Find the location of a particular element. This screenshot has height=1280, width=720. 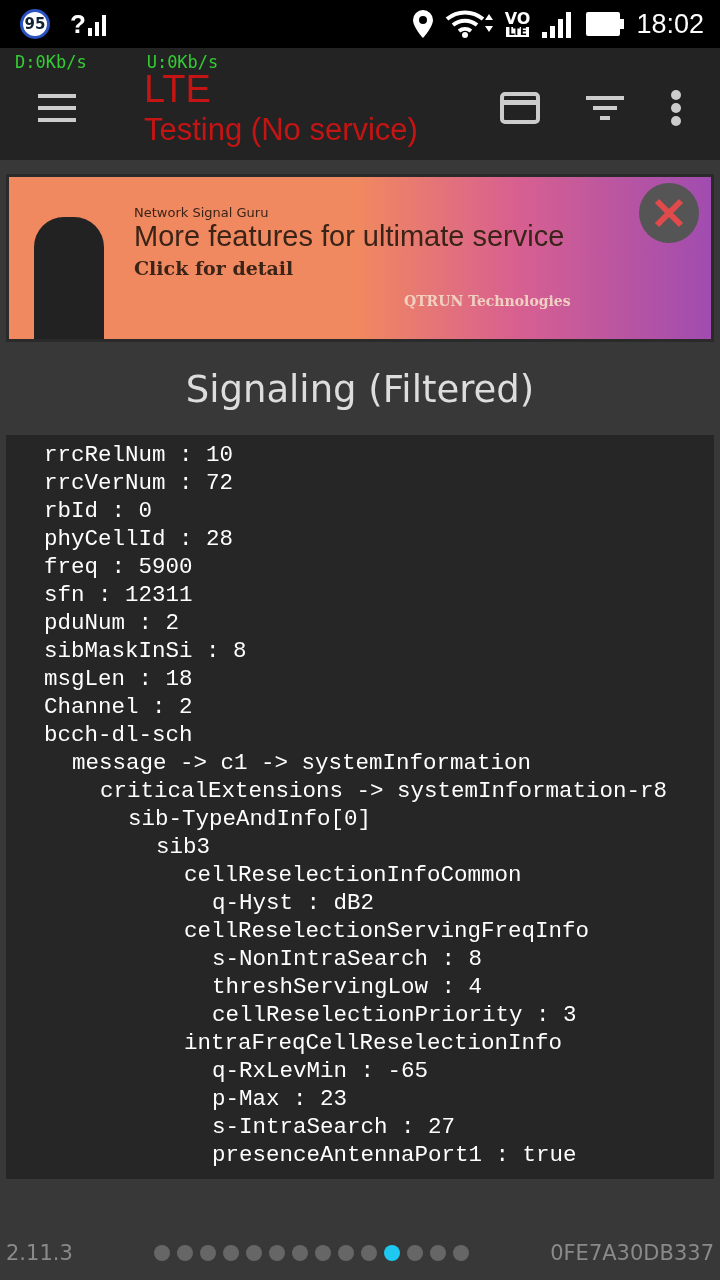

banner-headline: More features for ultimate service is located at coordinates (350, 236).